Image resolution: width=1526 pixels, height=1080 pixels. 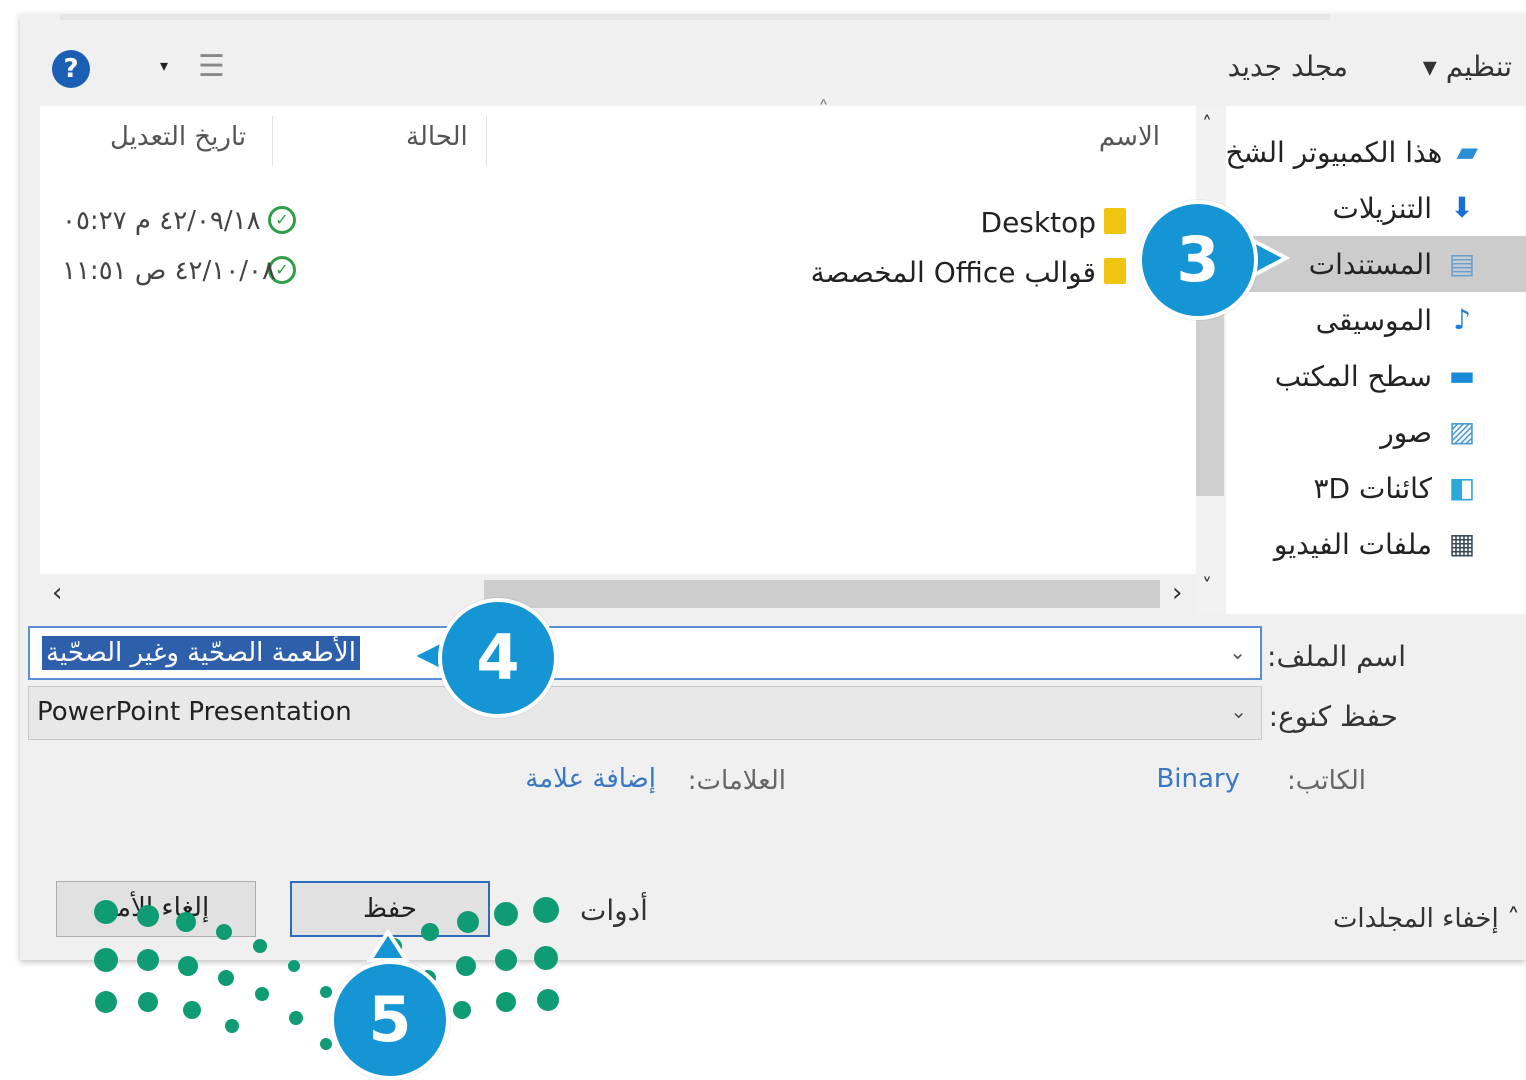 I want to click on nav-item-label: الموسيقى, so click(x=1373, y=320).